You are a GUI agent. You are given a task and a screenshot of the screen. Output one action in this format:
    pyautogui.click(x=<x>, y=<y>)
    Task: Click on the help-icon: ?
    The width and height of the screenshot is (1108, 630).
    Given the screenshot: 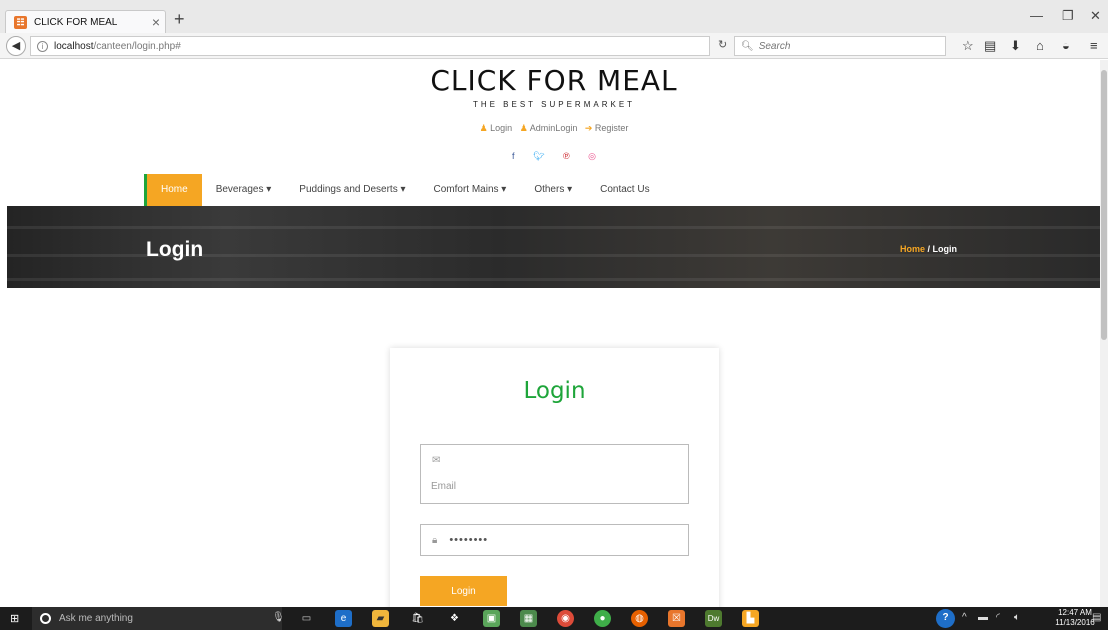 What is the action you would take?
    pyautogui.click(x=945, y=618)
    